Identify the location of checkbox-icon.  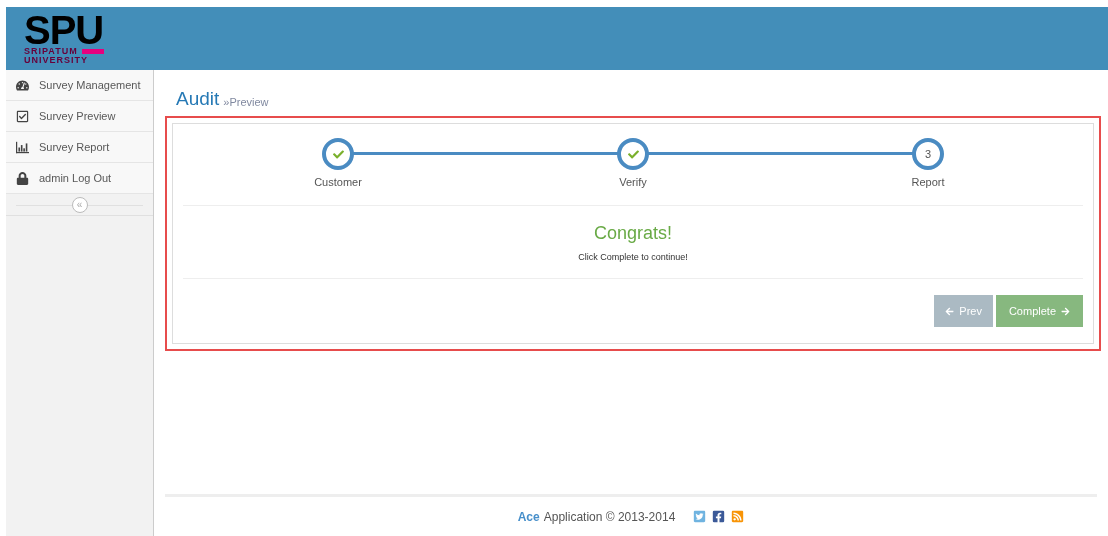
(22, 116).